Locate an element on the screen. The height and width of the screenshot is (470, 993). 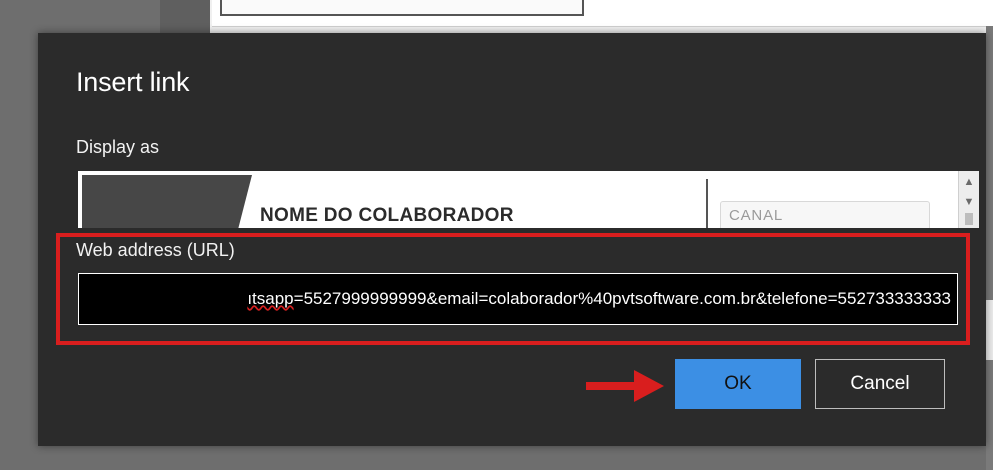
preview-logo-image is located at coordinates (167, 201).